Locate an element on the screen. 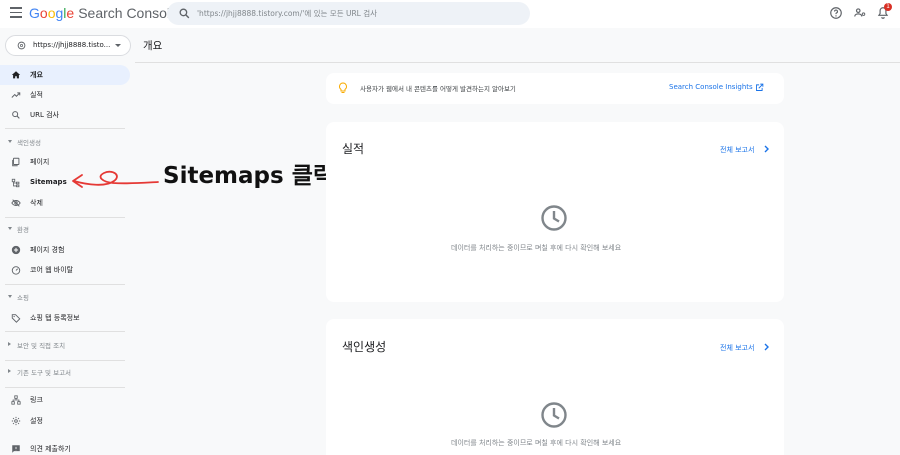 The height and width of the screenshot is (455, 900). sidebar-item-url-inspection: URL 검사 is located at coordinates (65, 115).